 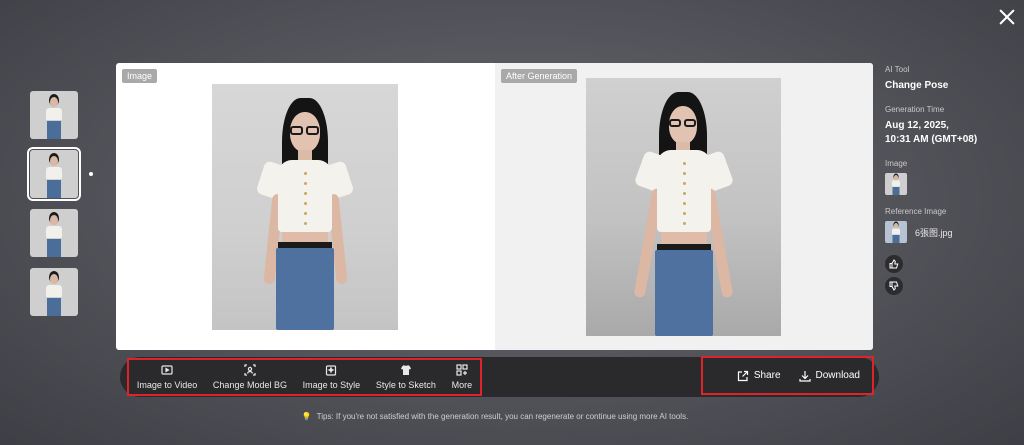 I want to click on generated-image, so click(x=683, y=207).